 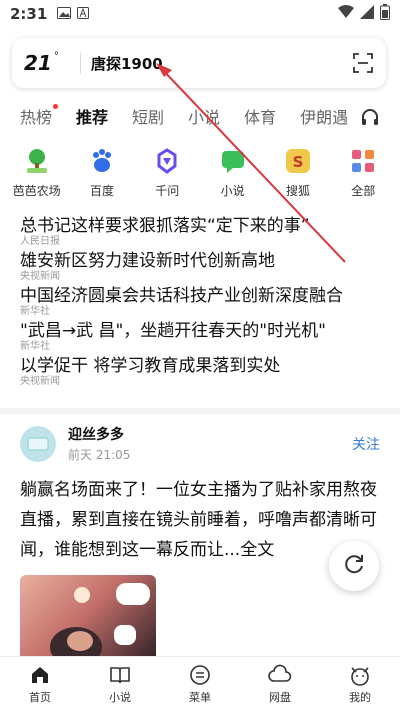 What do you see at coordinates (38, 443) in the screenshot?
I see `avatar` at bounding box center [38, 443].